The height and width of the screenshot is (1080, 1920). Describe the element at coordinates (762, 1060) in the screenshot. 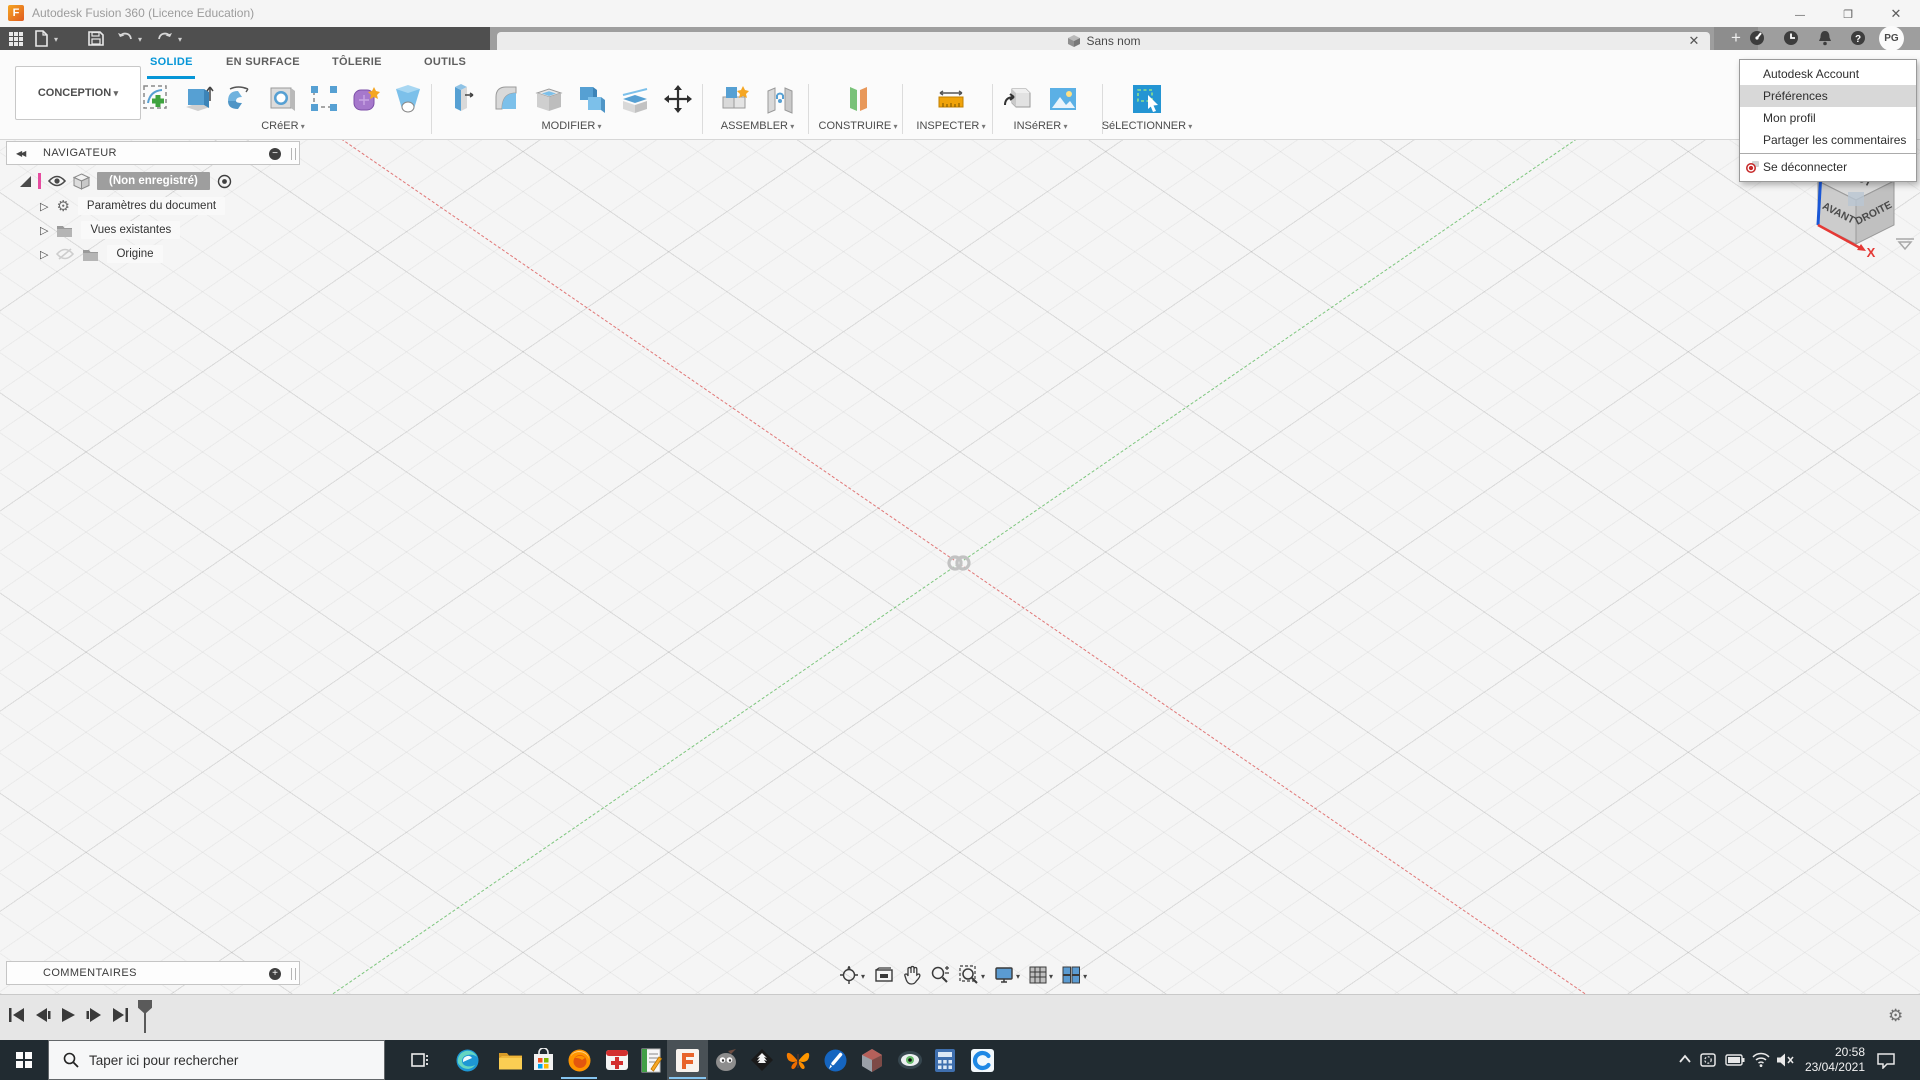

I see `taskbar-icon-inkscape` at that location.